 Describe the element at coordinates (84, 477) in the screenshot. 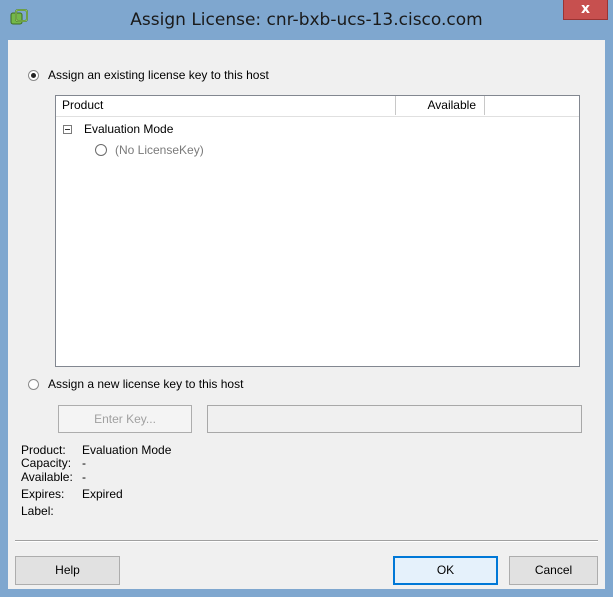

I see `detail-available-value: -` at that location.